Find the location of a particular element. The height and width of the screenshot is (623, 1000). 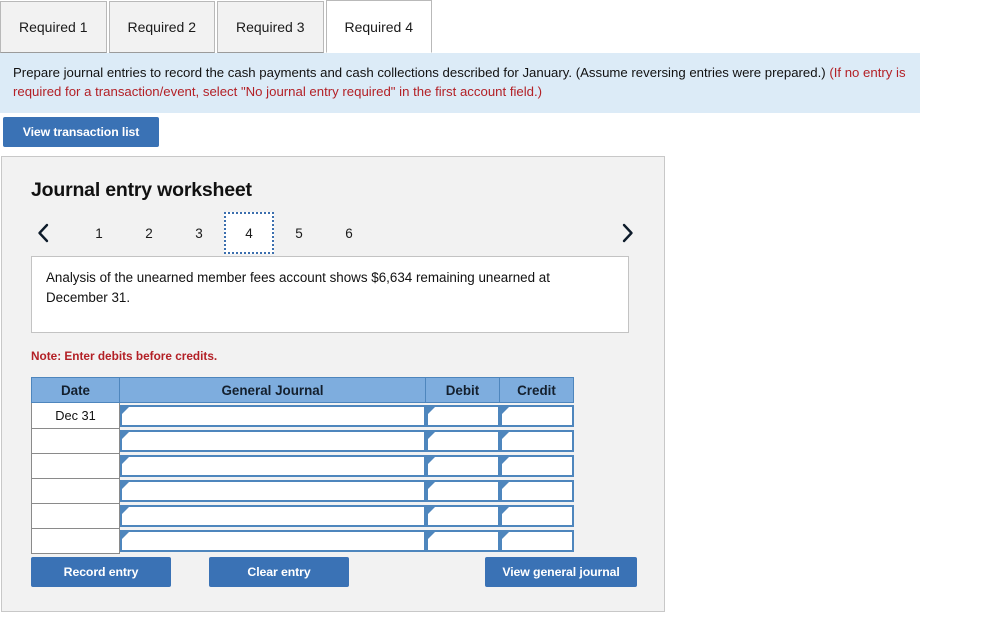

tab-required-2: Required 2 is located at coordinates (161, 27).